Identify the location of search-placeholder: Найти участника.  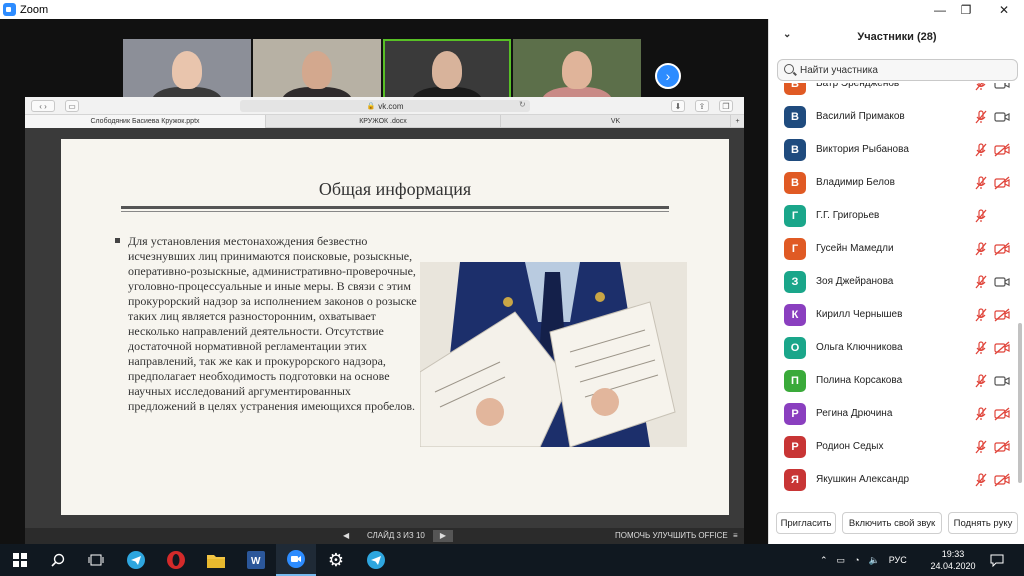
(839, 70).